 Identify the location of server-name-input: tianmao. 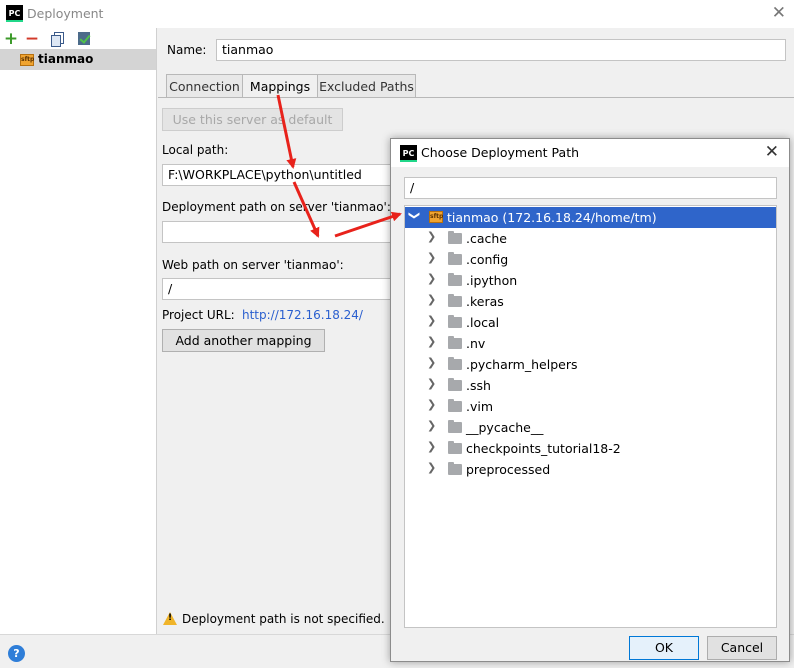
(501, 50).